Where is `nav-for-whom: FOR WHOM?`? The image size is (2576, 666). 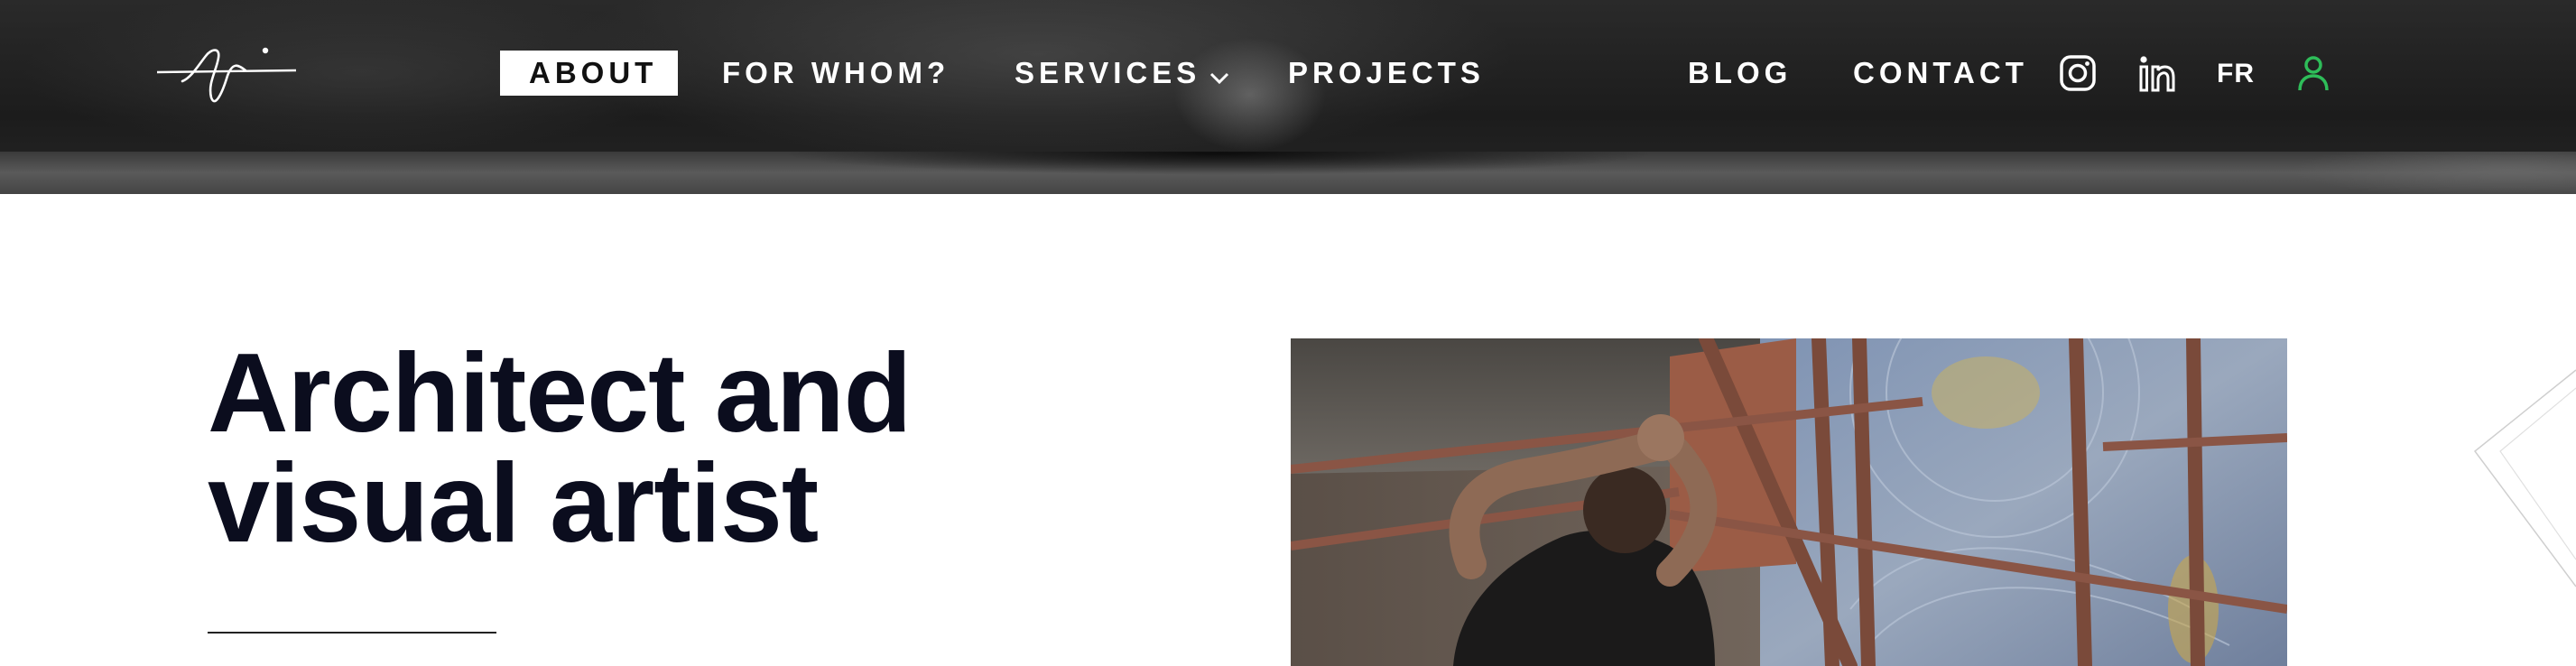 nav-for-whom: FOR WHOM? is located at coordinates (836, 73).